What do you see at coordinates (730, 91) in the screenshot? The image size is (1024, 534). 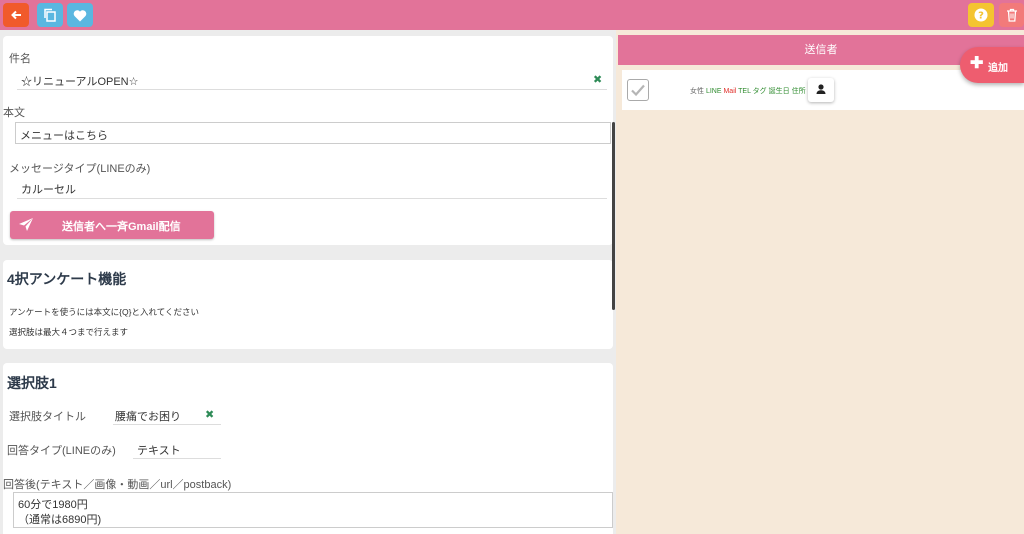 I see `mail-tag: Mail` at bounding box center [730, 91].